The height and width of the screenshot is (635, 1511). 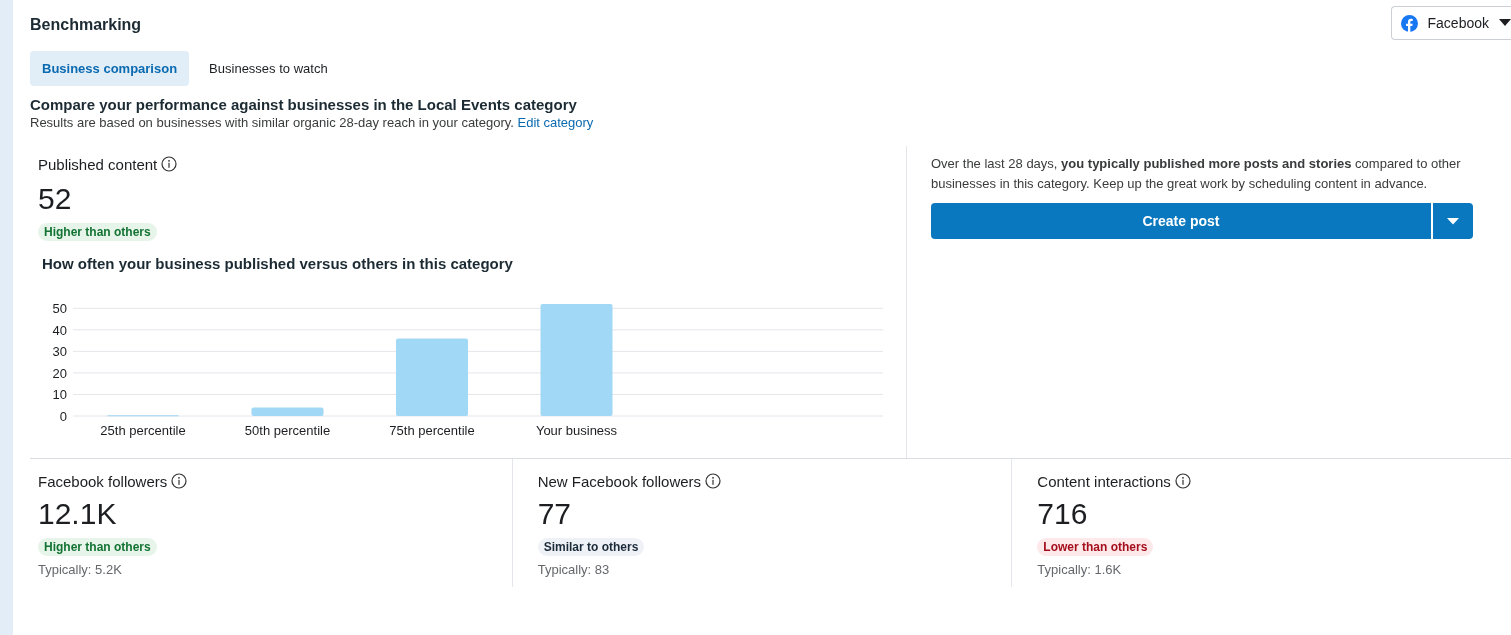 I want to click on section-heading: Compare your performance against businesses in the Local Events category, so click(x=304, y=104).